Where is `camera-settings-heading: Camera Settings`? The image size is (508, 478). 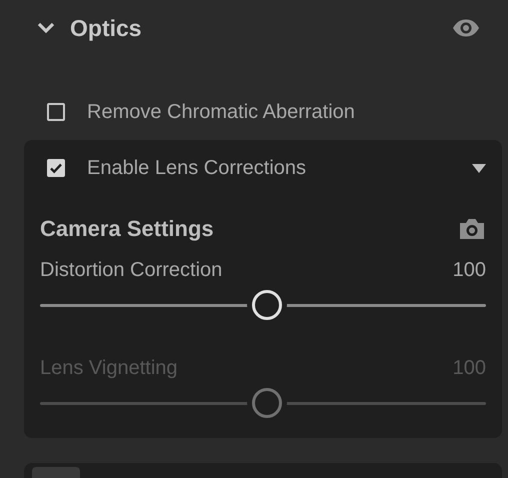 camera-settings-heading: Camera Settings is located at coordinates (127, 229).